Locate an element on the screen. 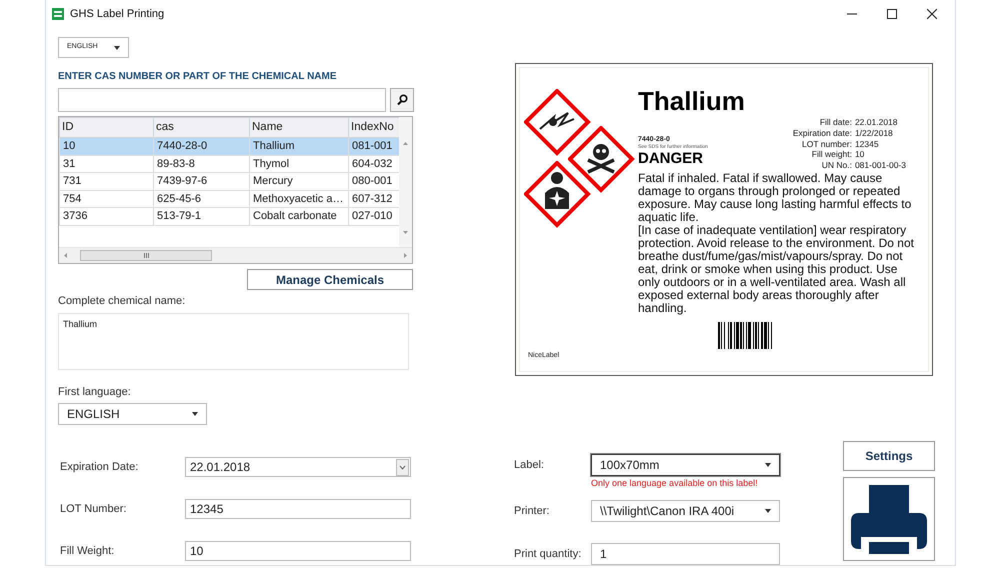 The width and height of the screenshot is (1000, 568). scroll-down-icon is located at coordinates (406, 232).